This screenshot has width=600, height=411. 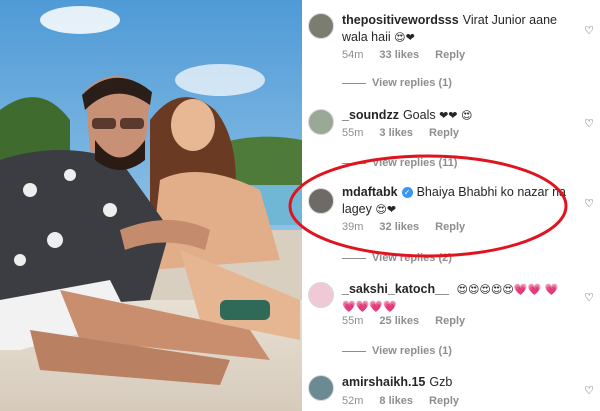 I want to click on comment-meta: 55m 3 likes Reply, so click(x=408, y=133).